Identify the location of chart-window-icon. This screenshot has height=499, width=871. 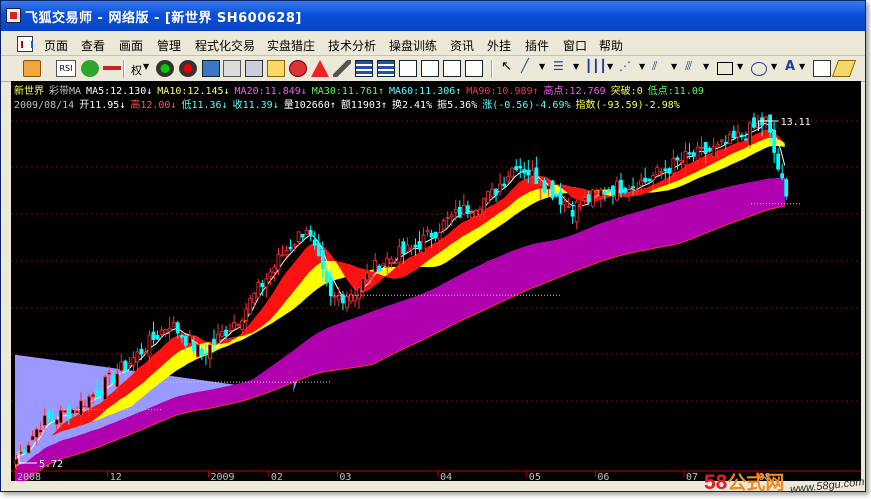
(452, 68).